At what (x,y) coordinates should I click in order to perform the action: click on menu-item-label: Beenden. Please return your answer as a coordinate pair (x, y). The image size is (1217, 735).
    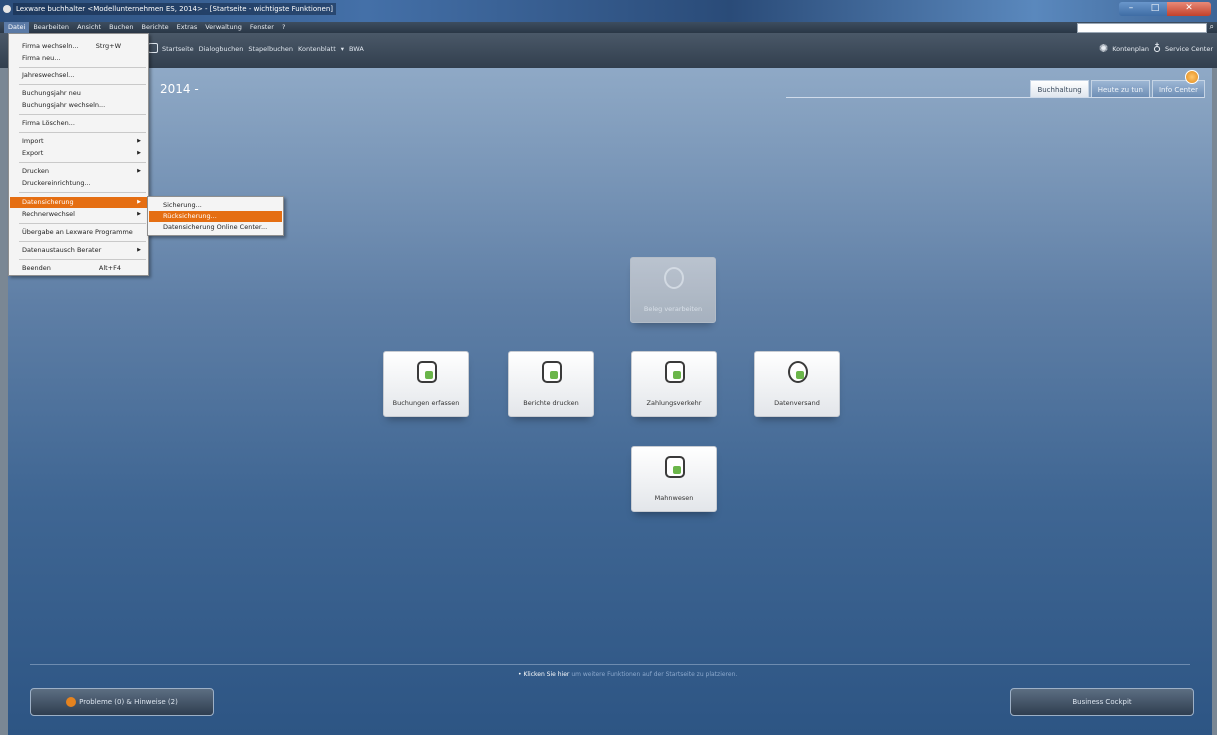
    Looking at the image, I should click on (36, 268).